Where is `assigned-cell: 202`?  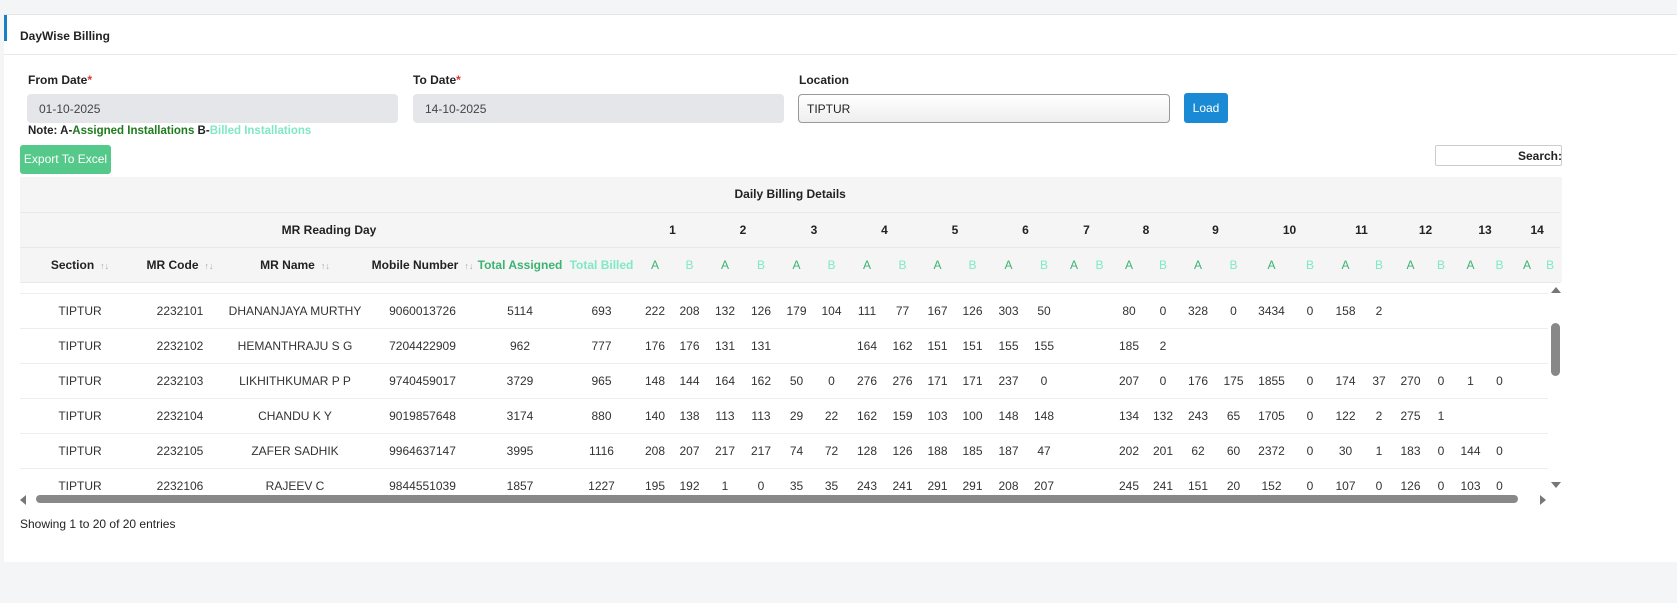
assigned-cell: 202 is located at coordinates (1129, 451).